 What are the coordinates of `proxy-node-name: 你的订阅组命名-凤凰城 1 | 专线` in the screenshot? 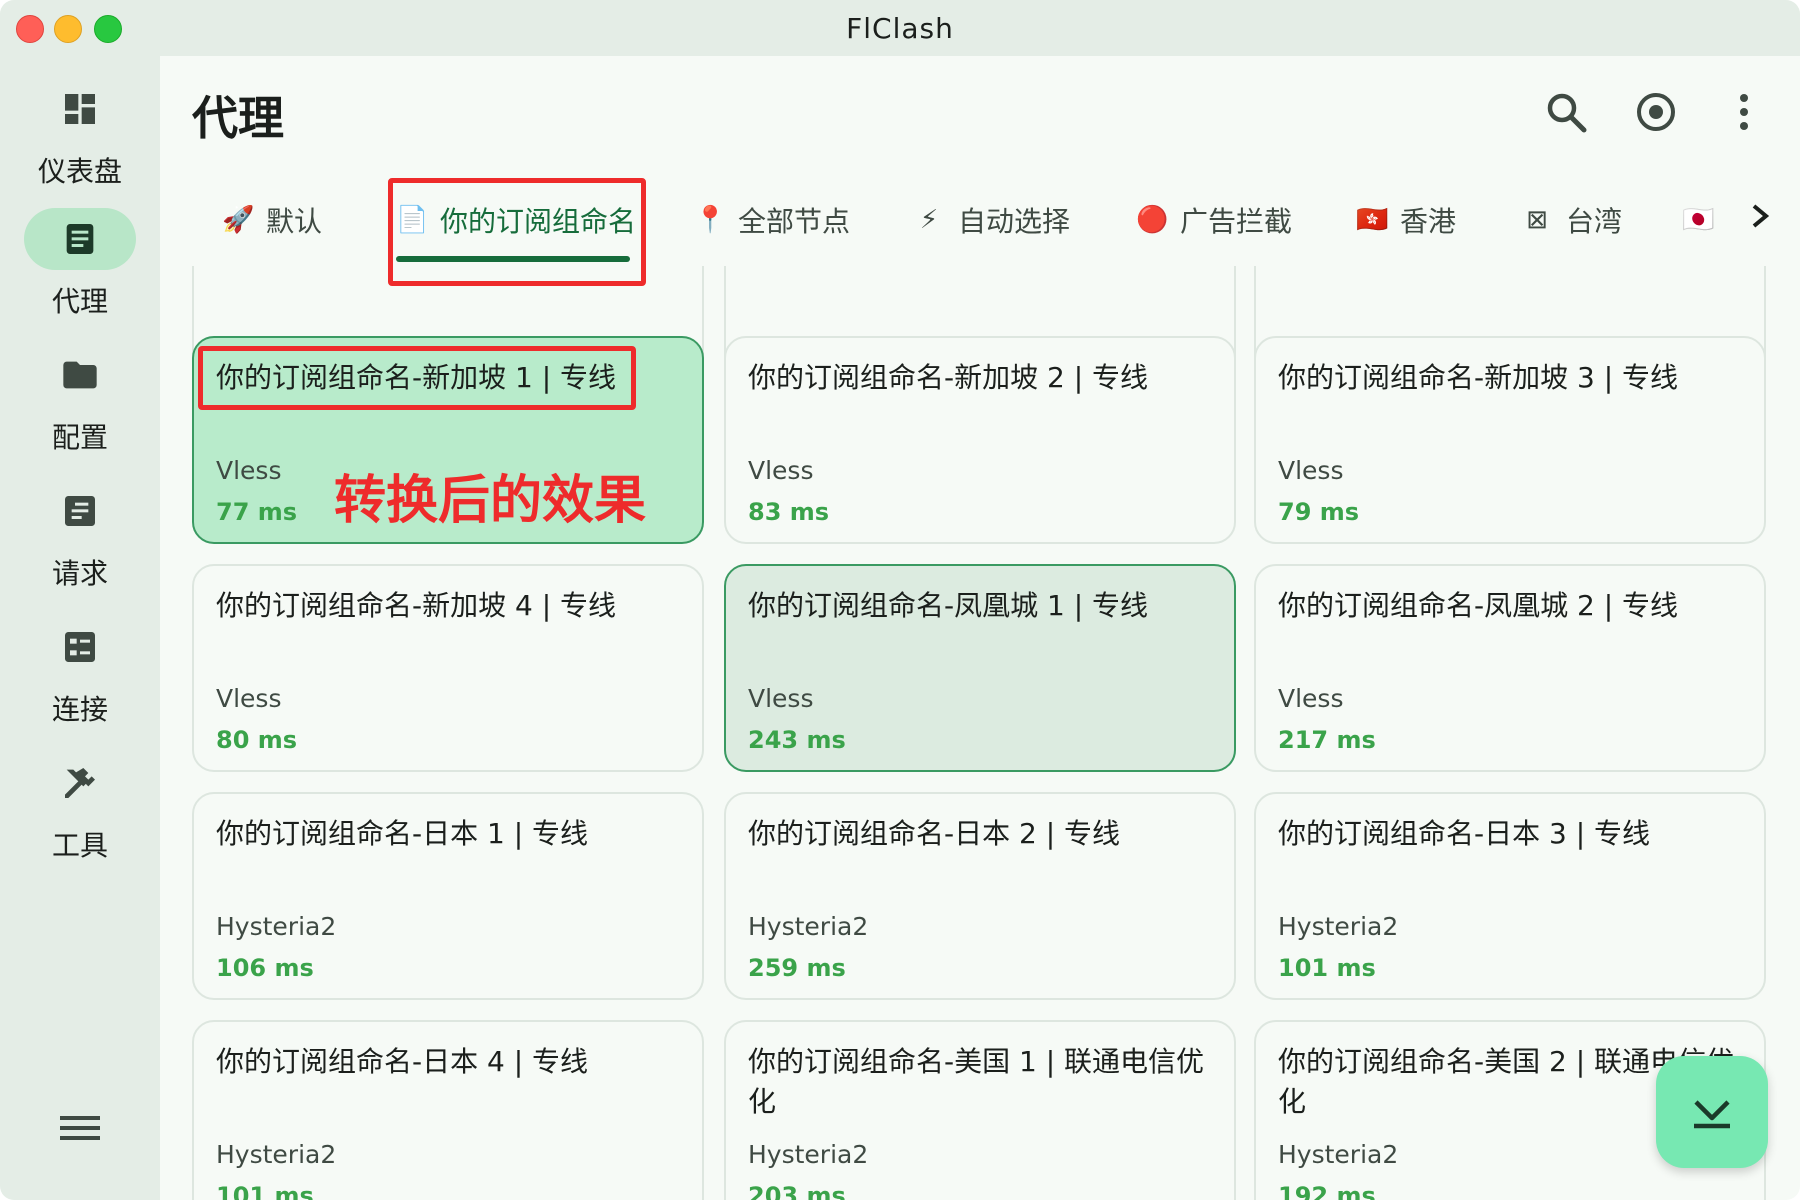 It's located at (948, 605).